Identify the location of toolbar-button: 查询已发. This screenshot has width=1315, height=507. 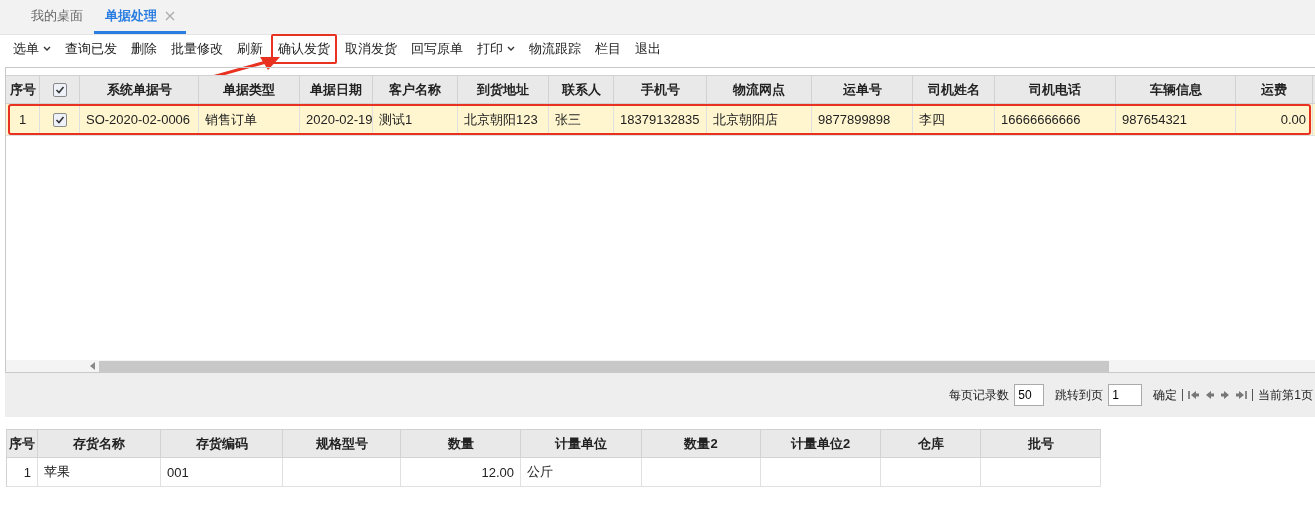
(91, 48).